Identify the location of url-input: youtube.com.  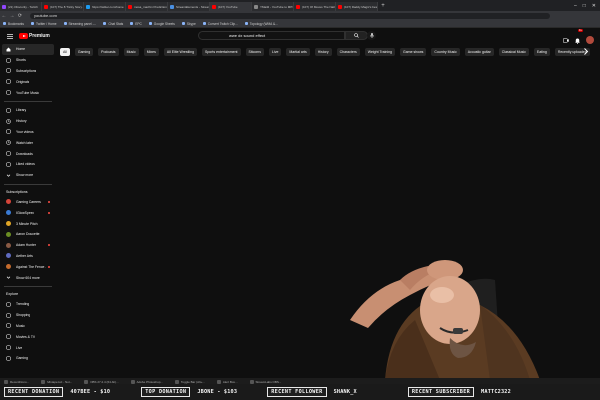
(290, 15).